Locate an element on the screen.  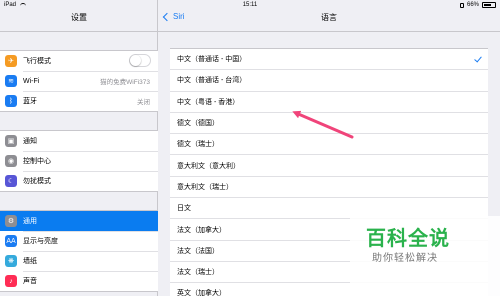
checkmark-icon is located at coordinates (478, 58).